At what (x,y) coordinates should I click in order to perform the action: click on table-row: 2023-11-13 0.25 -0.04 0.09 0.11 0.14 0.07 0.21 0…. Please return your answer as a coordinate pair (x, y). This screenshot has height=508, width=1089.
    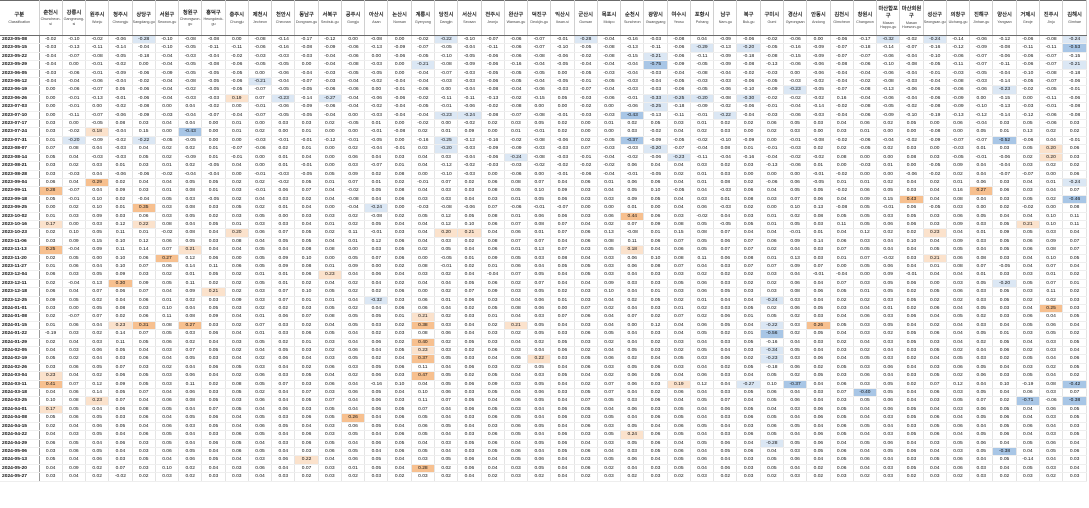
    Looking at the image, I should click on (543, 250).